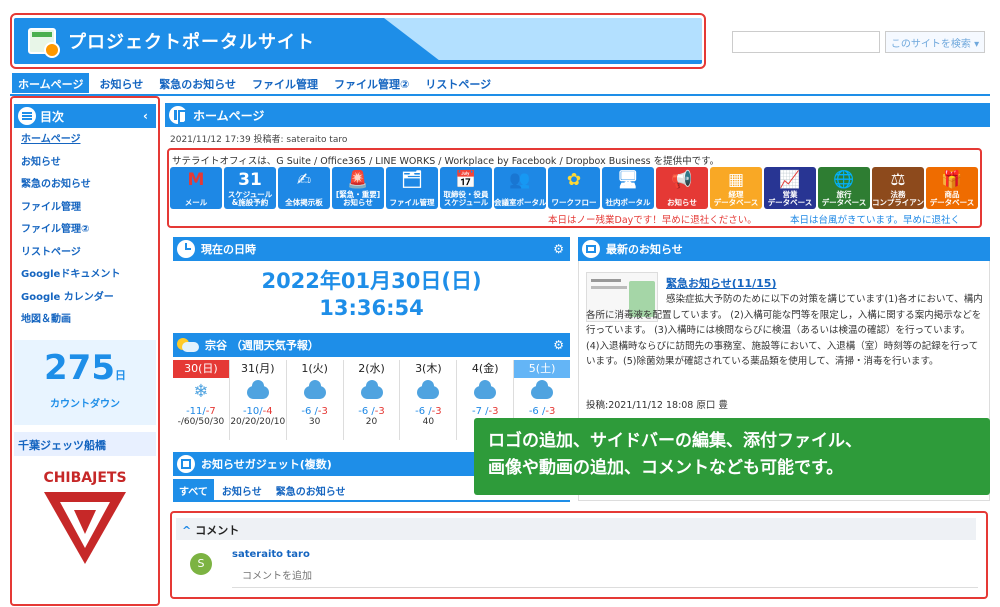 The image size is (1000, 607). What do you see at coordinates (721, 283) in the screenshot?
I see `news-item-link: 緊急お知らせ(11/15)` at bounding box center [721, 283].